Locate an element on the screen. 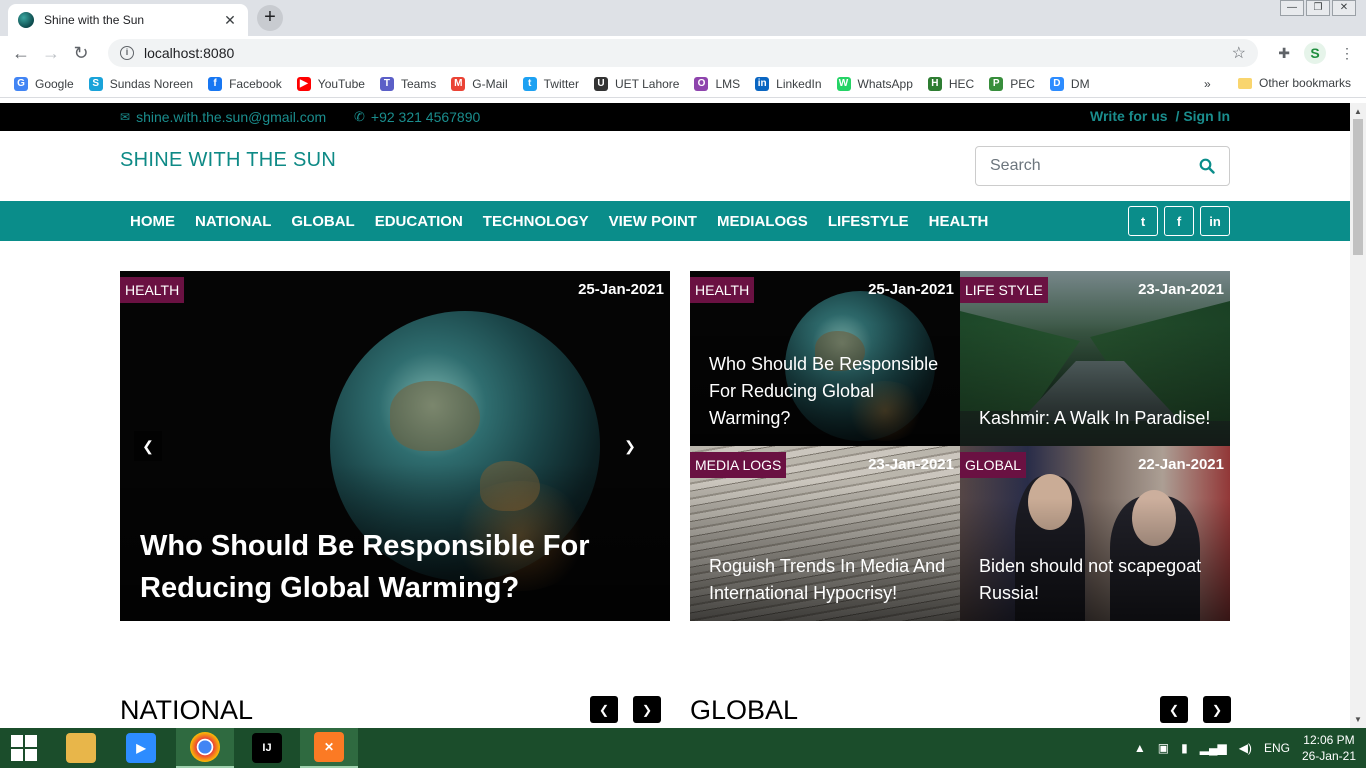 The height and width of the screenshot is (768, 1366). zoom-camera-icon: ▶ is located at coordinates (141, 748).